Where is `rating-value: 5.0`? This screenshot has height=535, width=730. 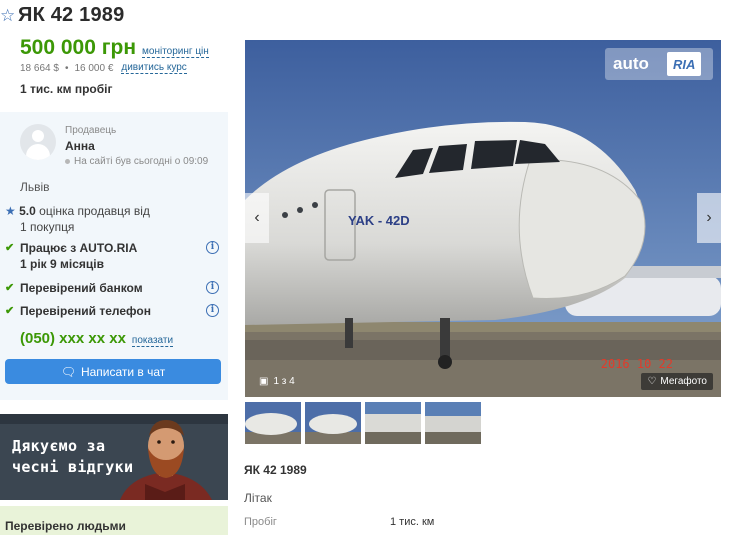
rating-value: 5.0 is located at coordinates (27, 211).